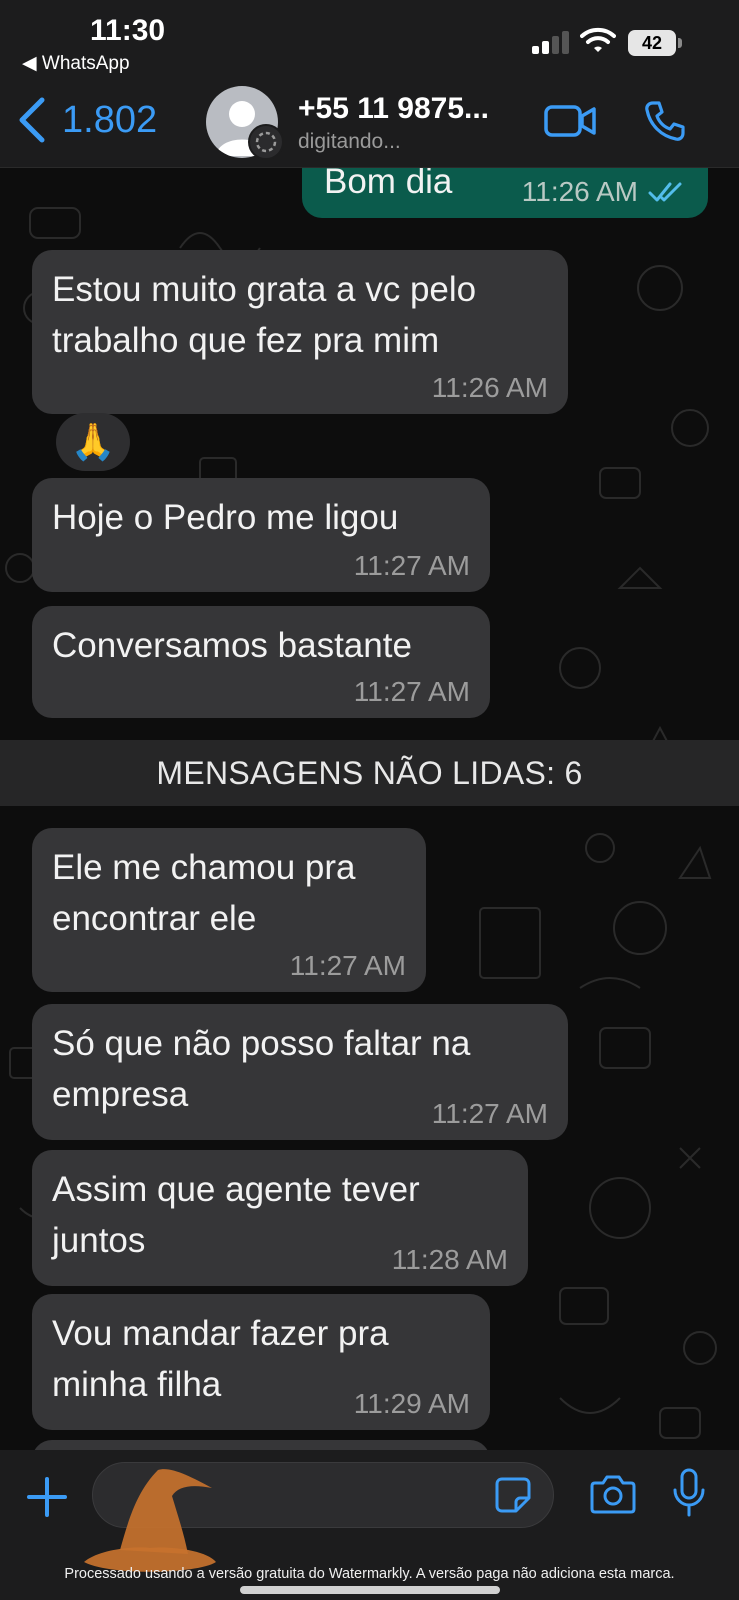 Image resolution: width=739 pixels, height=1600 pixels. What do you see at coordinates (261, 1445) in the screenshot?
I see `message-incoming-partial` at bounding box center [261, 1445].